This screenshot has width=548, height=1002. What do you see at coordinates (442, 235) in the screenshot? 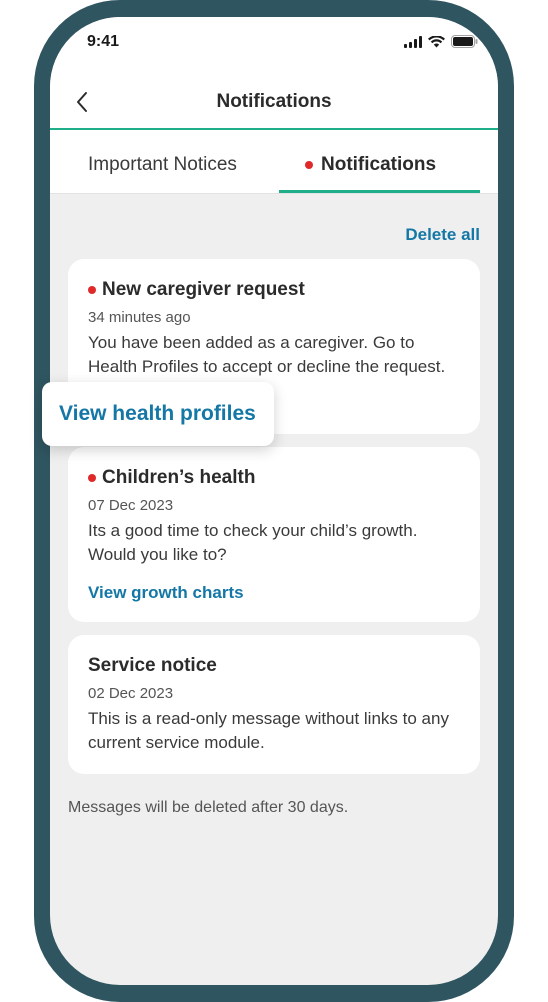
I see `delete-all-button: Delete all` at bounding box center [442, 235].